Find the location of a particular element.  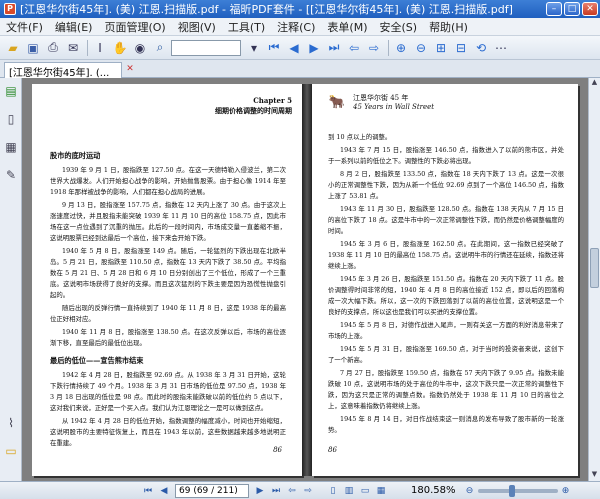

more-tools-icon: ⋯ is located at coordinates (501, 48).